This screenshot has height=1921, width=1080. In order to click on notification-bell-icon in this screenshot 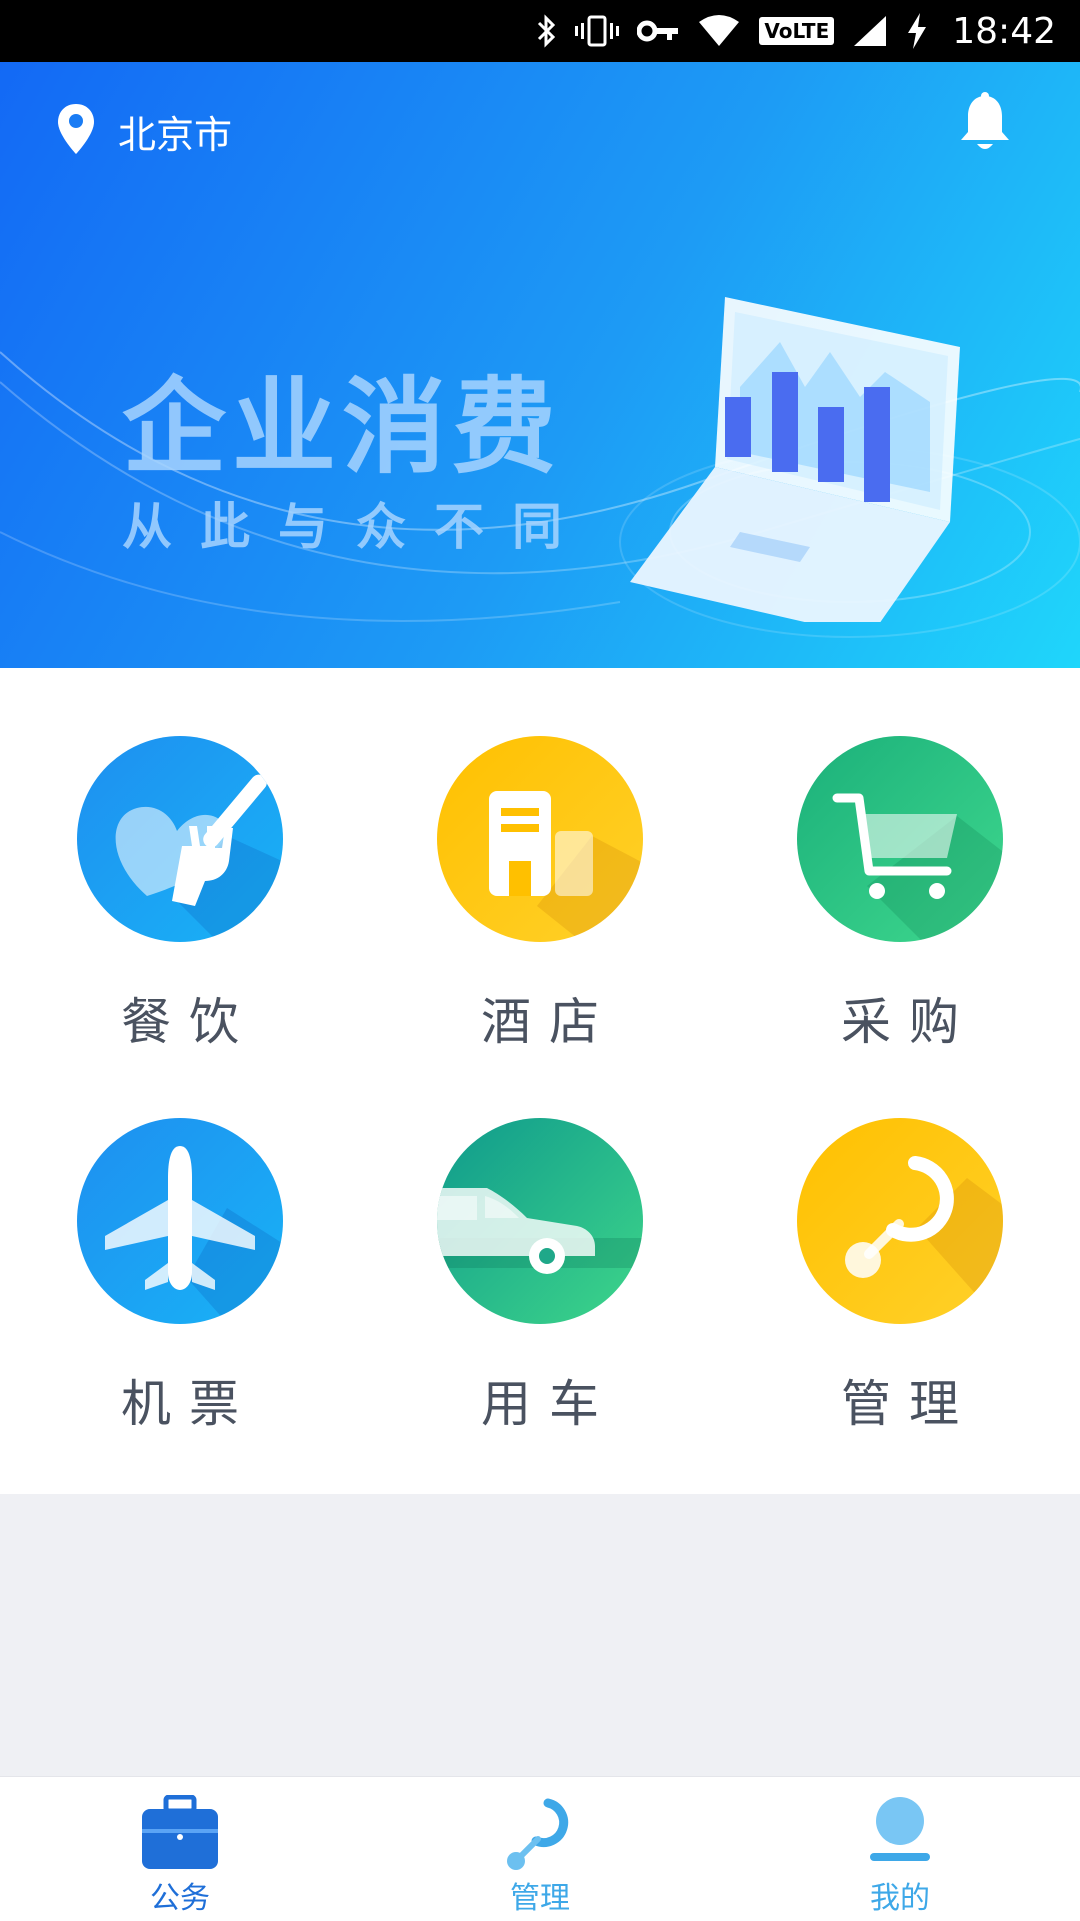, I will do `click(985, 125)`.